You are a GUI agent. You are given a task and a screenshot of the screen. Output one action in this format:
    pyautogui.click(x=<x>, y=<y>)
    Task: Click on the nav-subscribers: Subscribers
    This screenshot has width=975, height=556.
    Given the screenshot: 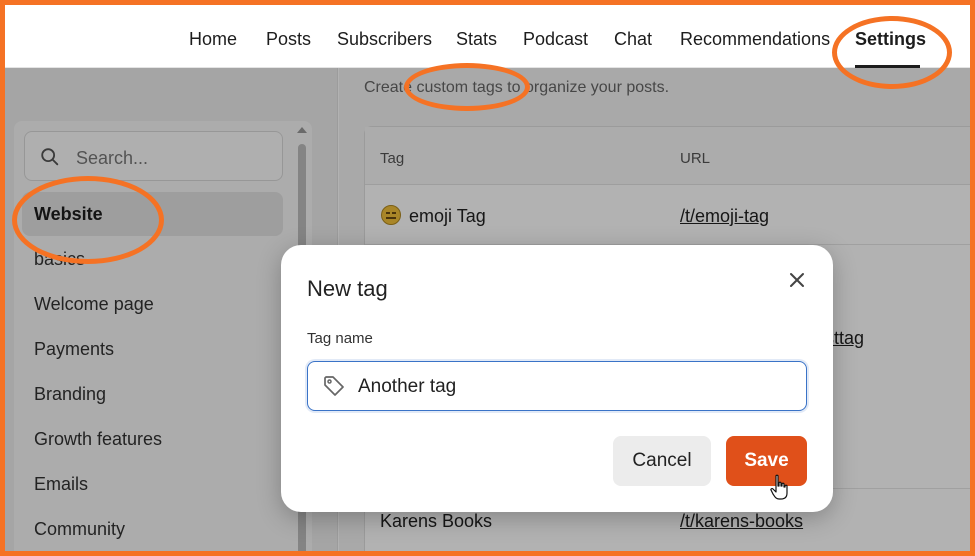 What is the action you would take?
    pyautogui.click(x=384, y=39)
    